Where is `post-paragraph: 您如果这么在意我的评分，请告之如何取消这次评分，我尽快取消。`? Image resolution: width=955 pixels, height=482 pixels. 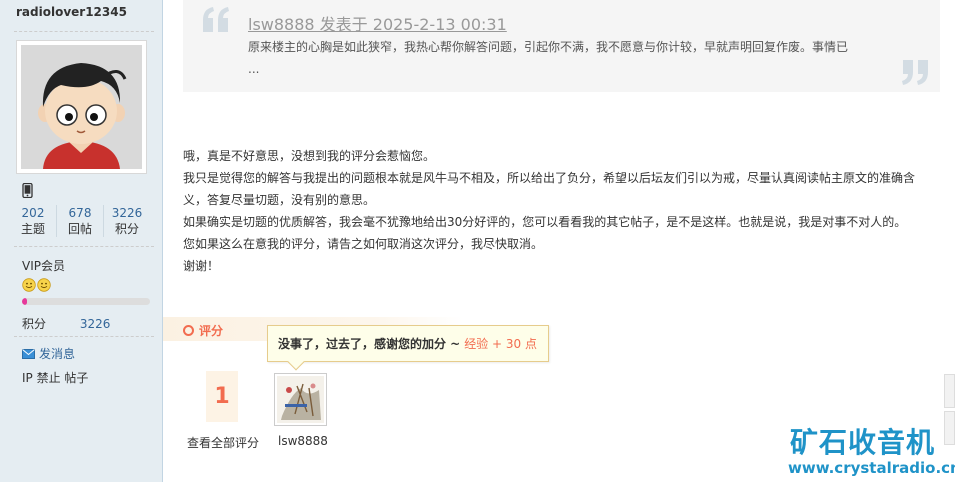
post-paragraph: 您如果这么在意我的评分，请告之如何取消这次评分，我尽快取消。 is located at coordinates (363, 244).